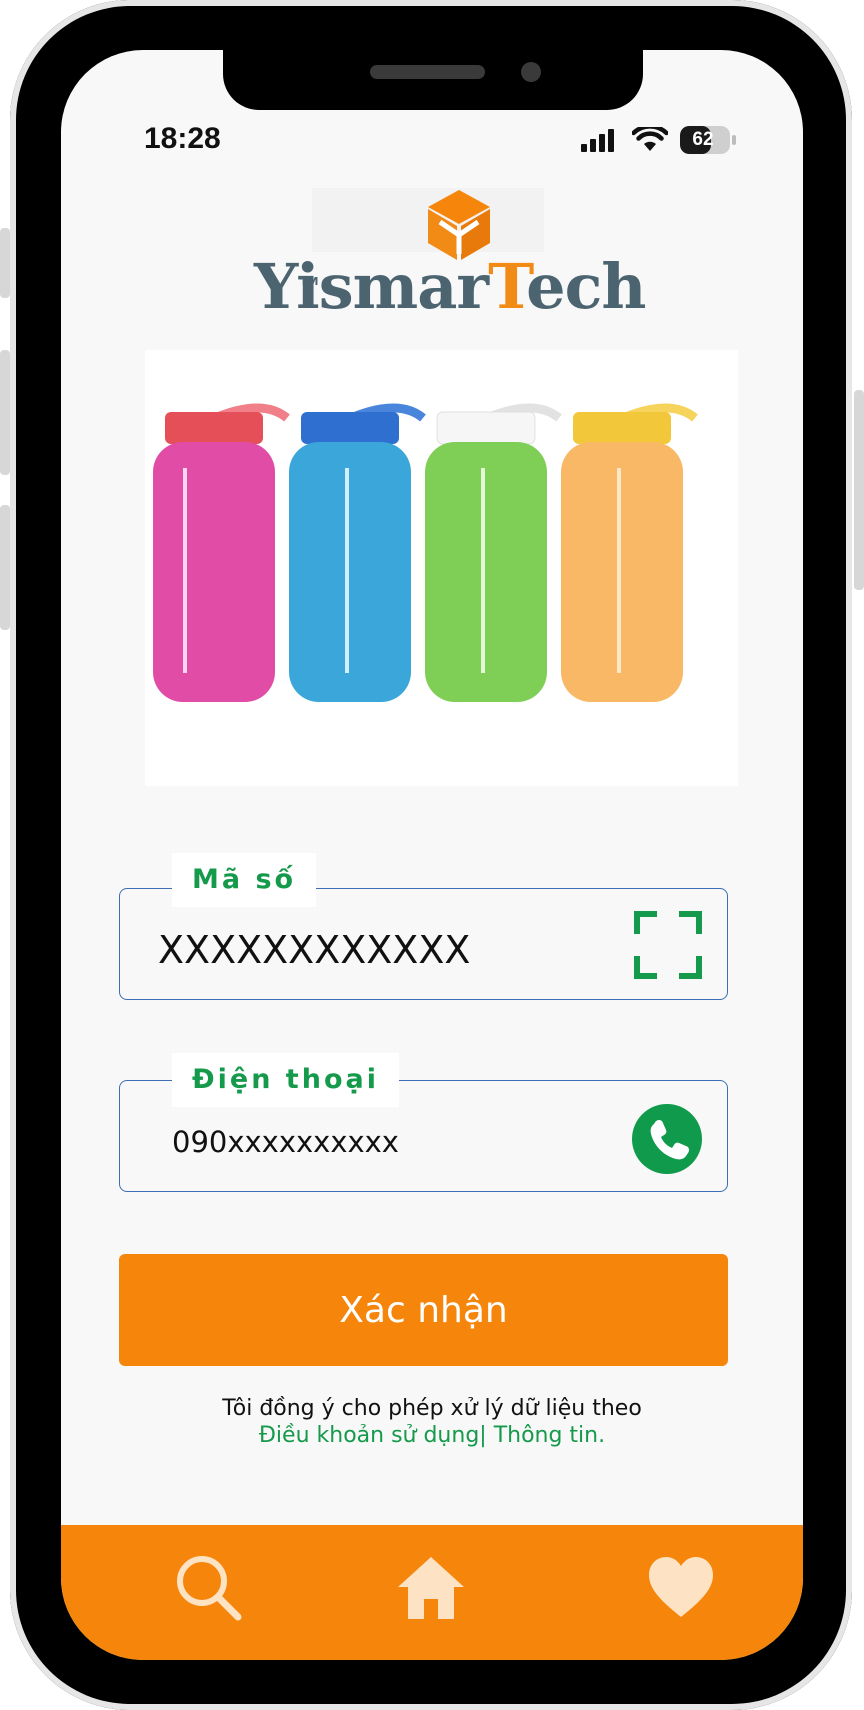 The width and height of the screenshot is (864, 1710). Describe the element at coordinates (309, 281) in the screenshot. I see `logo-trademark: TM` at that location.